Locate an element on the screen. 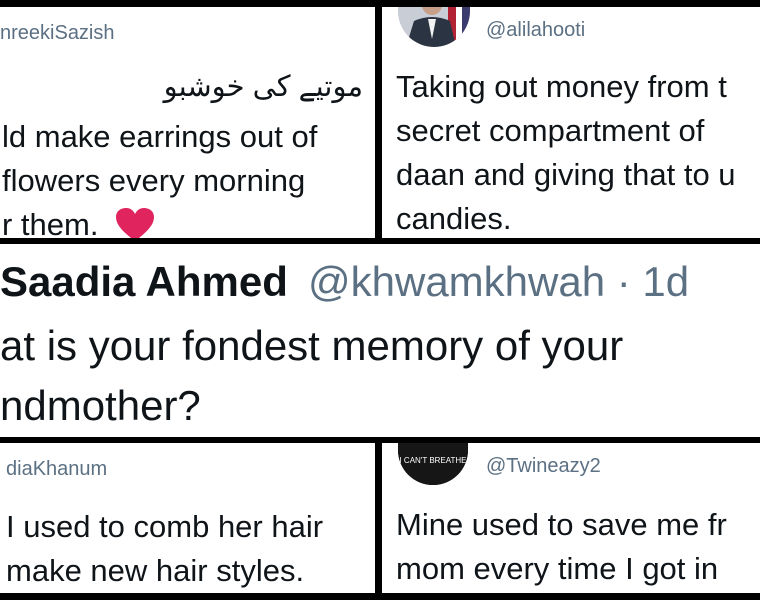  tweet-text-line-3: r them. is located at coordinates (50, 222).